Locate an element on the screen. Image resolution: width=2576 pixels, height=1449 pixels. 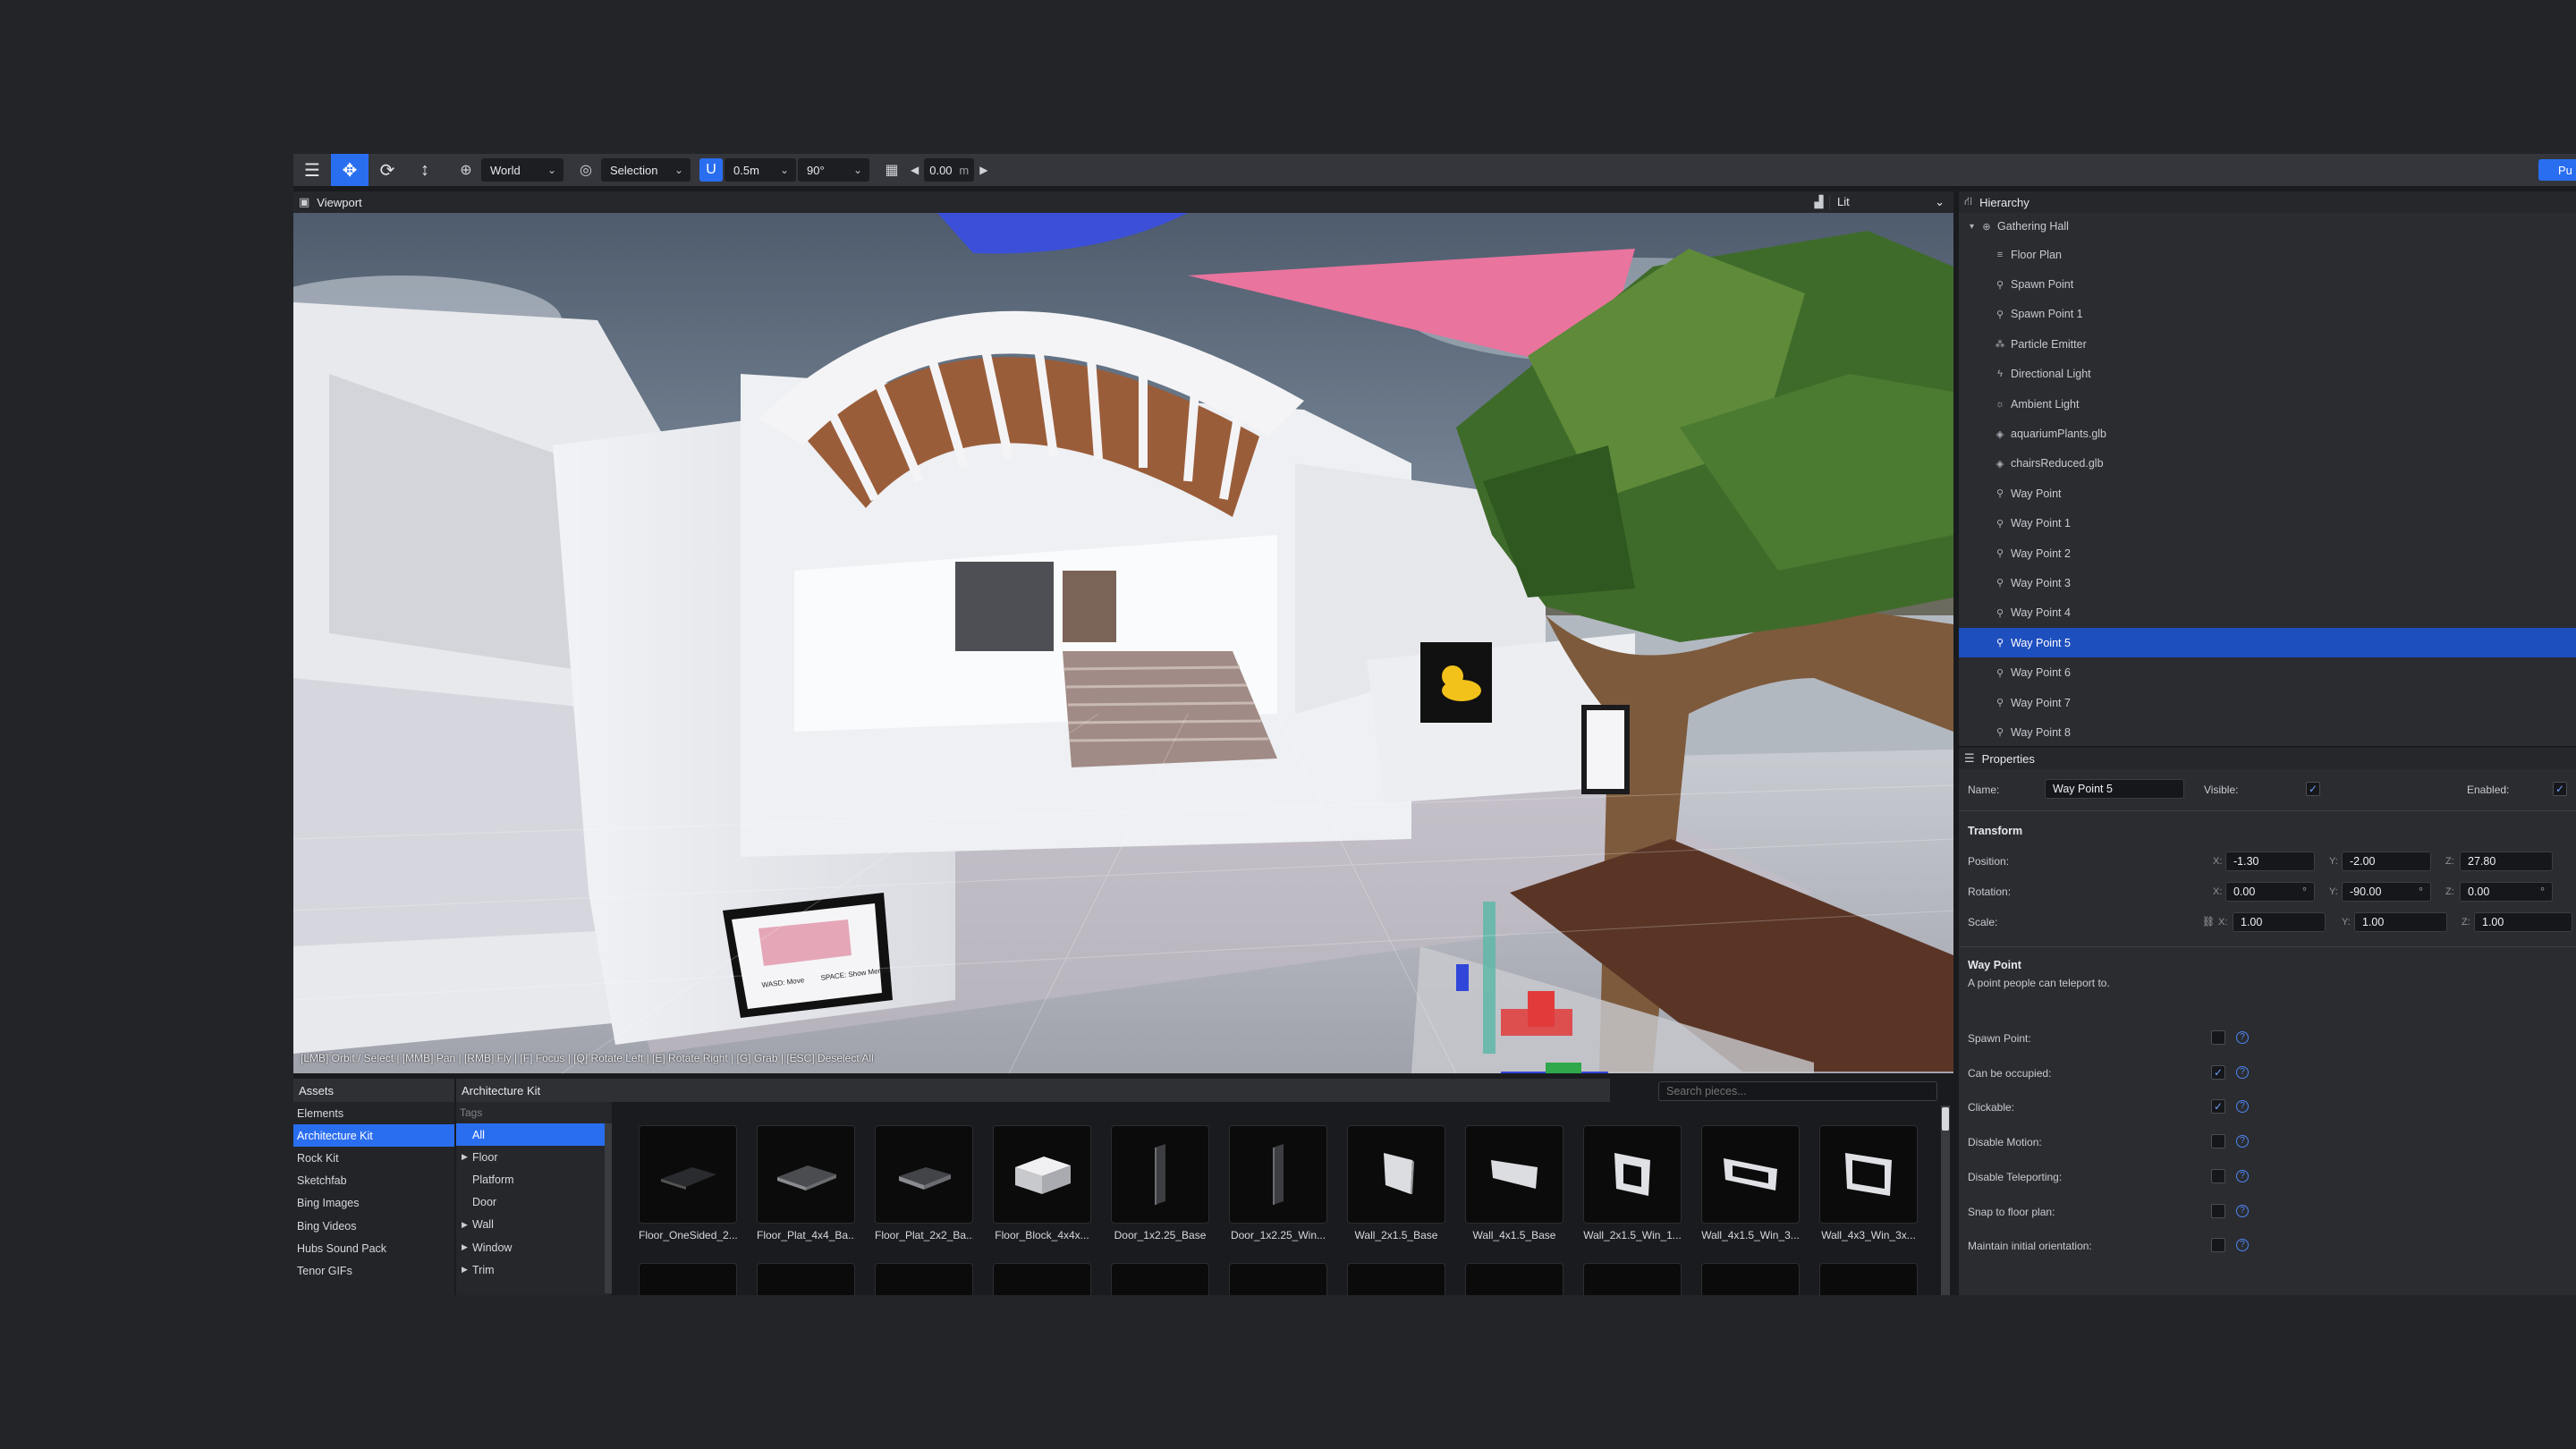
asset-piece: Wall_2x1.5_Base is located at coordinates (1396, 1183).